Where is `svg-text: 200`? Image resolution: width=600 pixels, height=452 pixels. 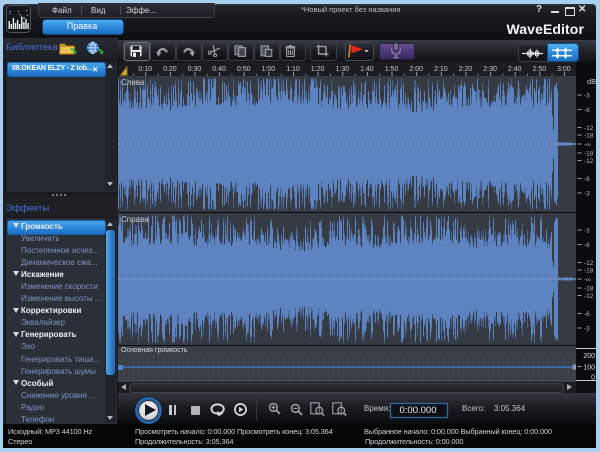 svg-text: 200 is located at coordinates (589, 356).